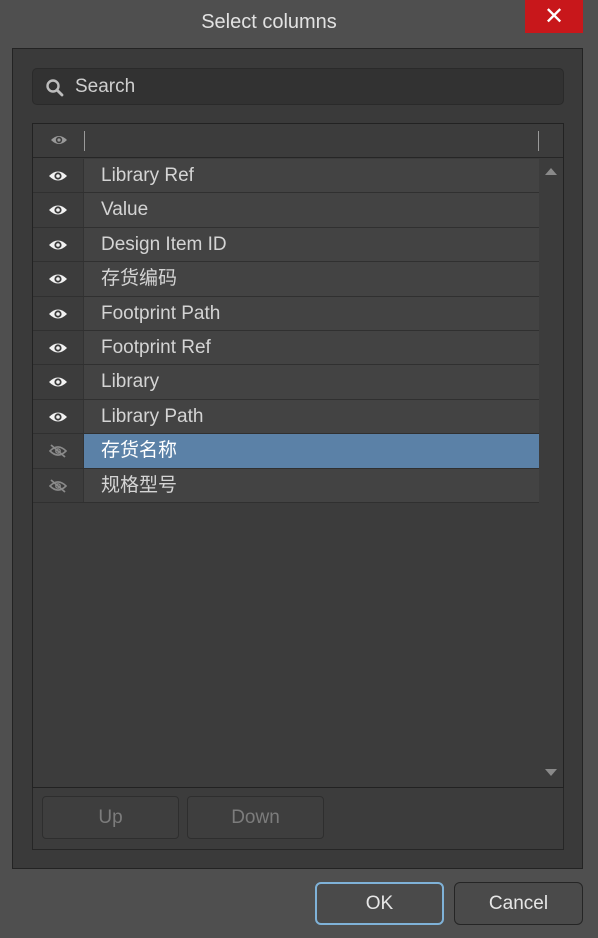 The height and width of the screenshot is (938, 598). Describe the element at coordinates (286, 176) in the screenshot. I see `table-row: Library Ref` at that location.